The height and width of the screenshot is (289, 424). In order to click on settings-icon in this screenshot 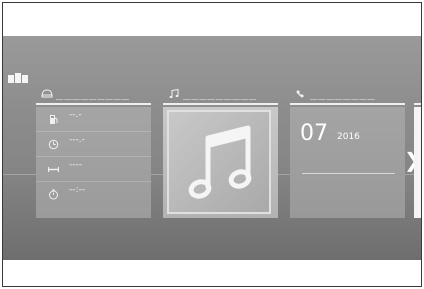, I will do `click(420, 94)`.